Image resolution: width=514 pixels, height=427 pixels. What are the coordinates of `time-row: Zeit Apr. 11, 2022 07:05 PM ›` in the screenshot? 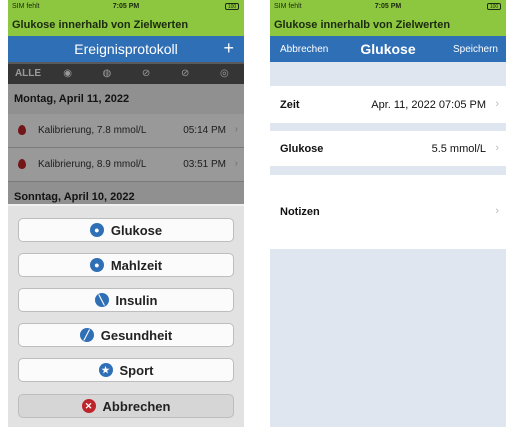 It's located at (388, 104).